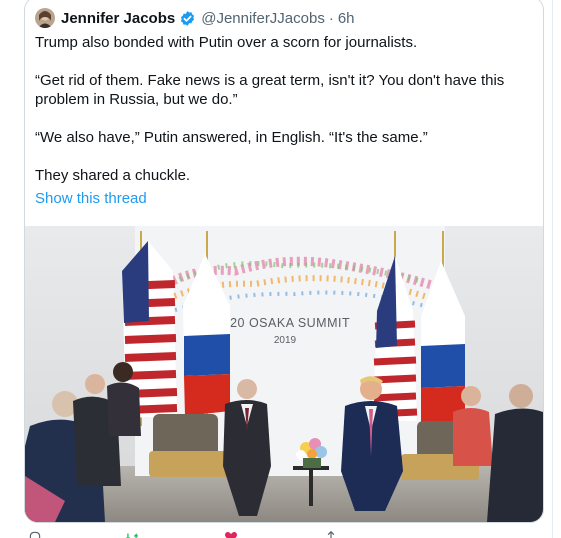 Image resolution: width=561 pixels, height=538 pixels. Describe the element at coordinates (283, 532) in the screenshot. I see `tweet-action-bar` at that location.